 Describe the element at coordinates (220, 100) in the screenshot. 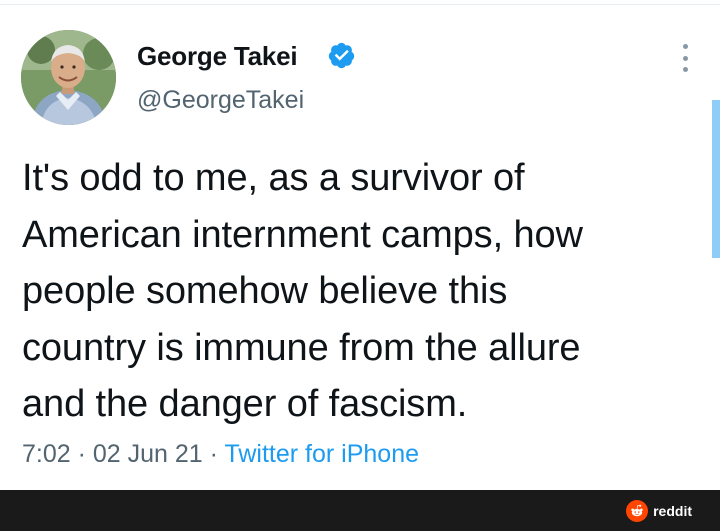

I see `handle: @GeorgeTakei` at that location.